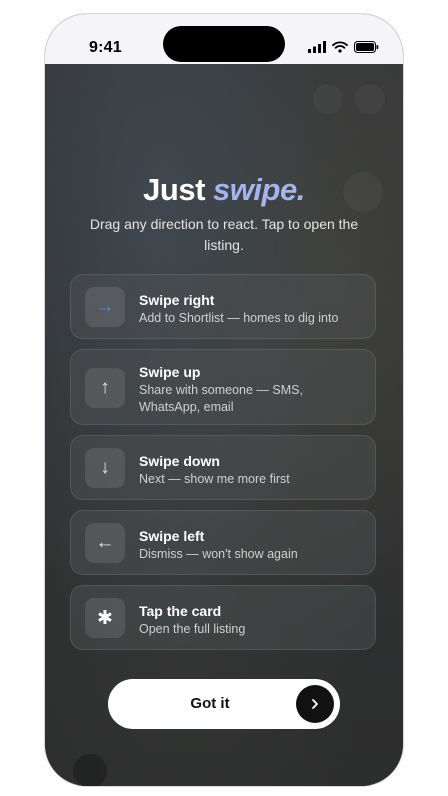 Image resolution: width=448 pixels, height=796 pixels. What do you see at coordinates (259, 189) in the screenshot?
I see `title-accent: swipe.` at bounding box center [259, 189].